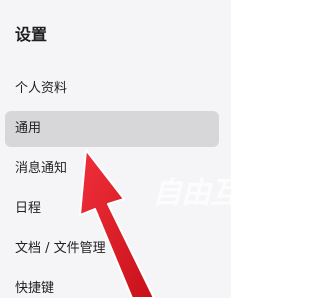 The height and width of the screenshot is (298, 320). What do you see at coordinates (112, 129) in the screenshot?
I see `menu-item-general: 通用` at bounding box center [112, 129].